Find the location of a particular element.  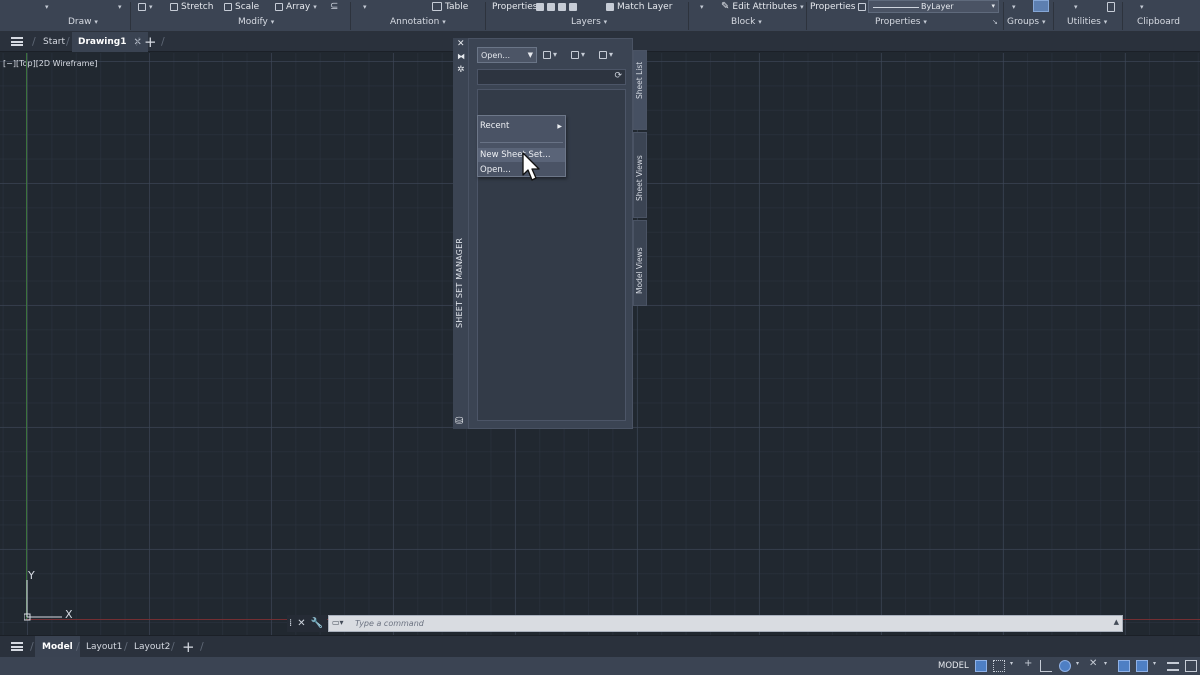

object-snap-tracking-icon is located at coordinates (1124, 666).